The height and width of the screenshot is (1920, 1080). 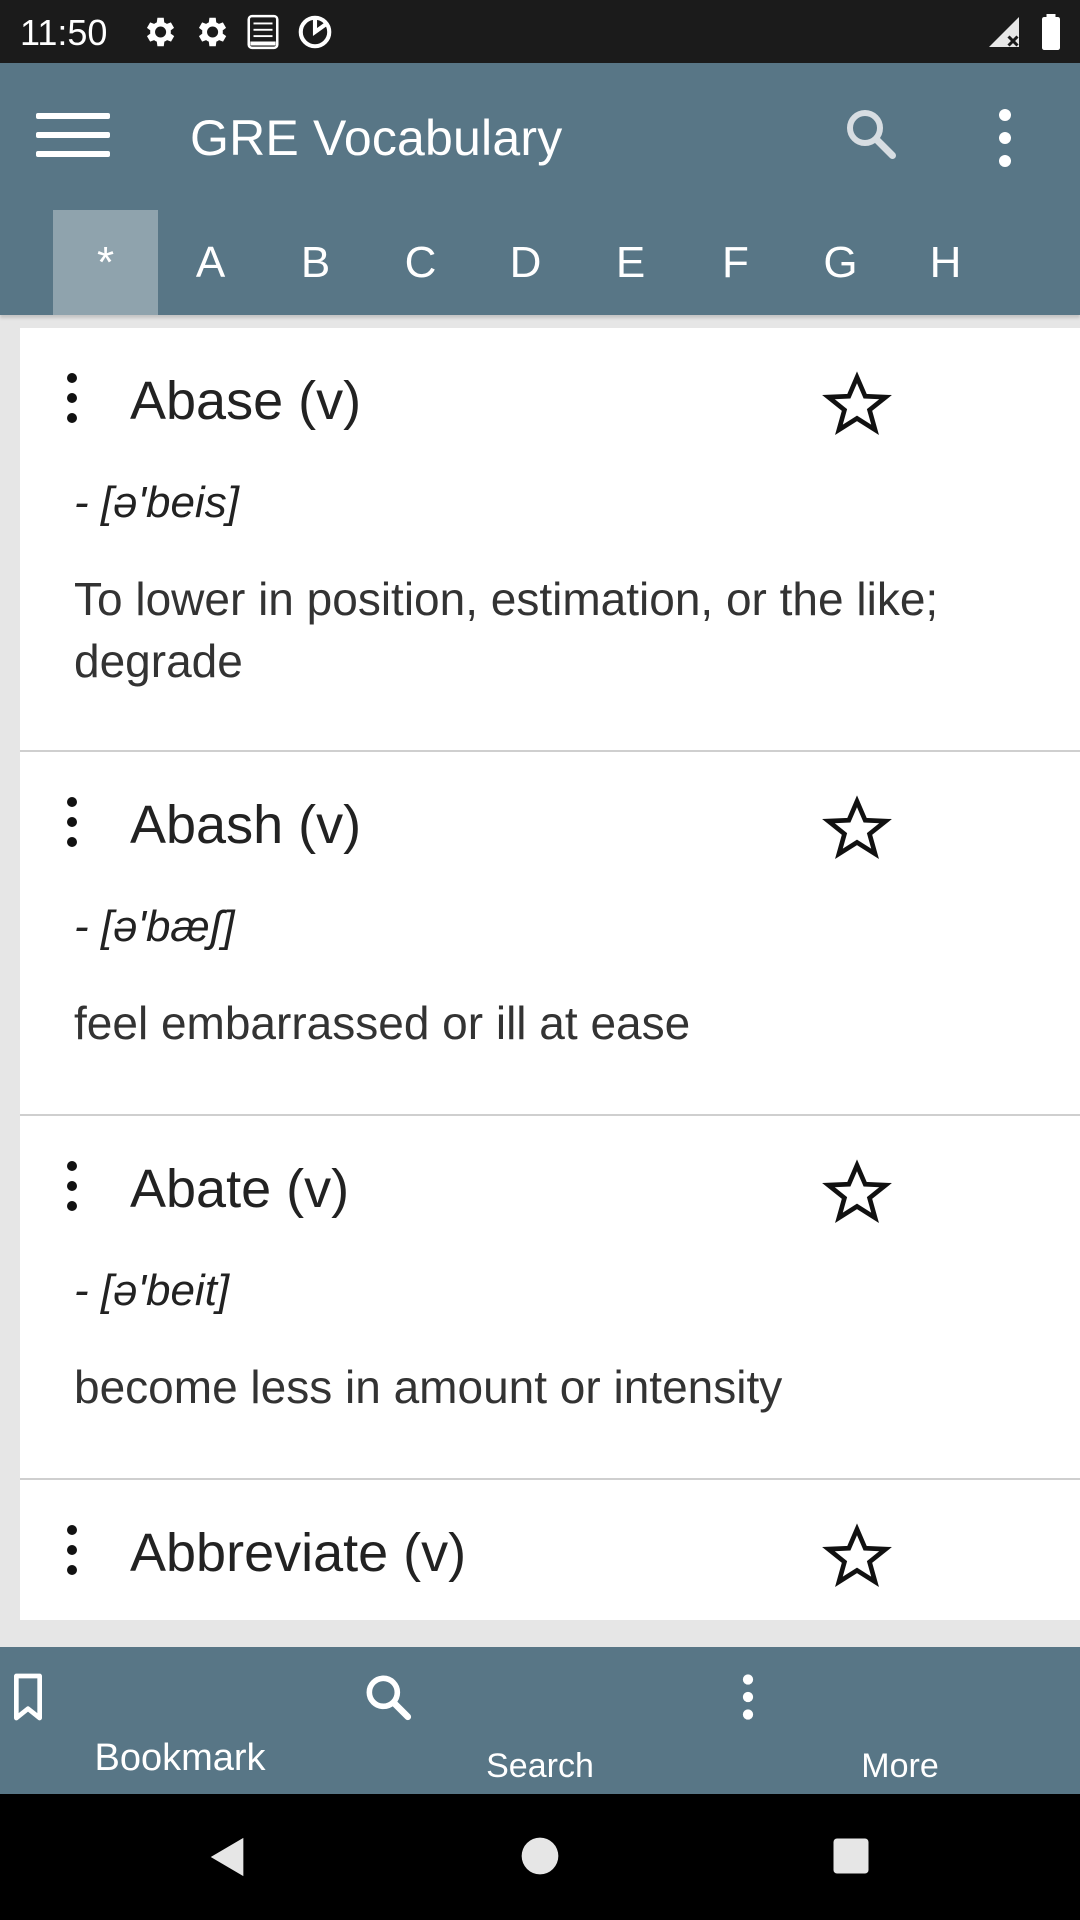 I want to click on tab-letter-d: D, so click(x=525, y=262).